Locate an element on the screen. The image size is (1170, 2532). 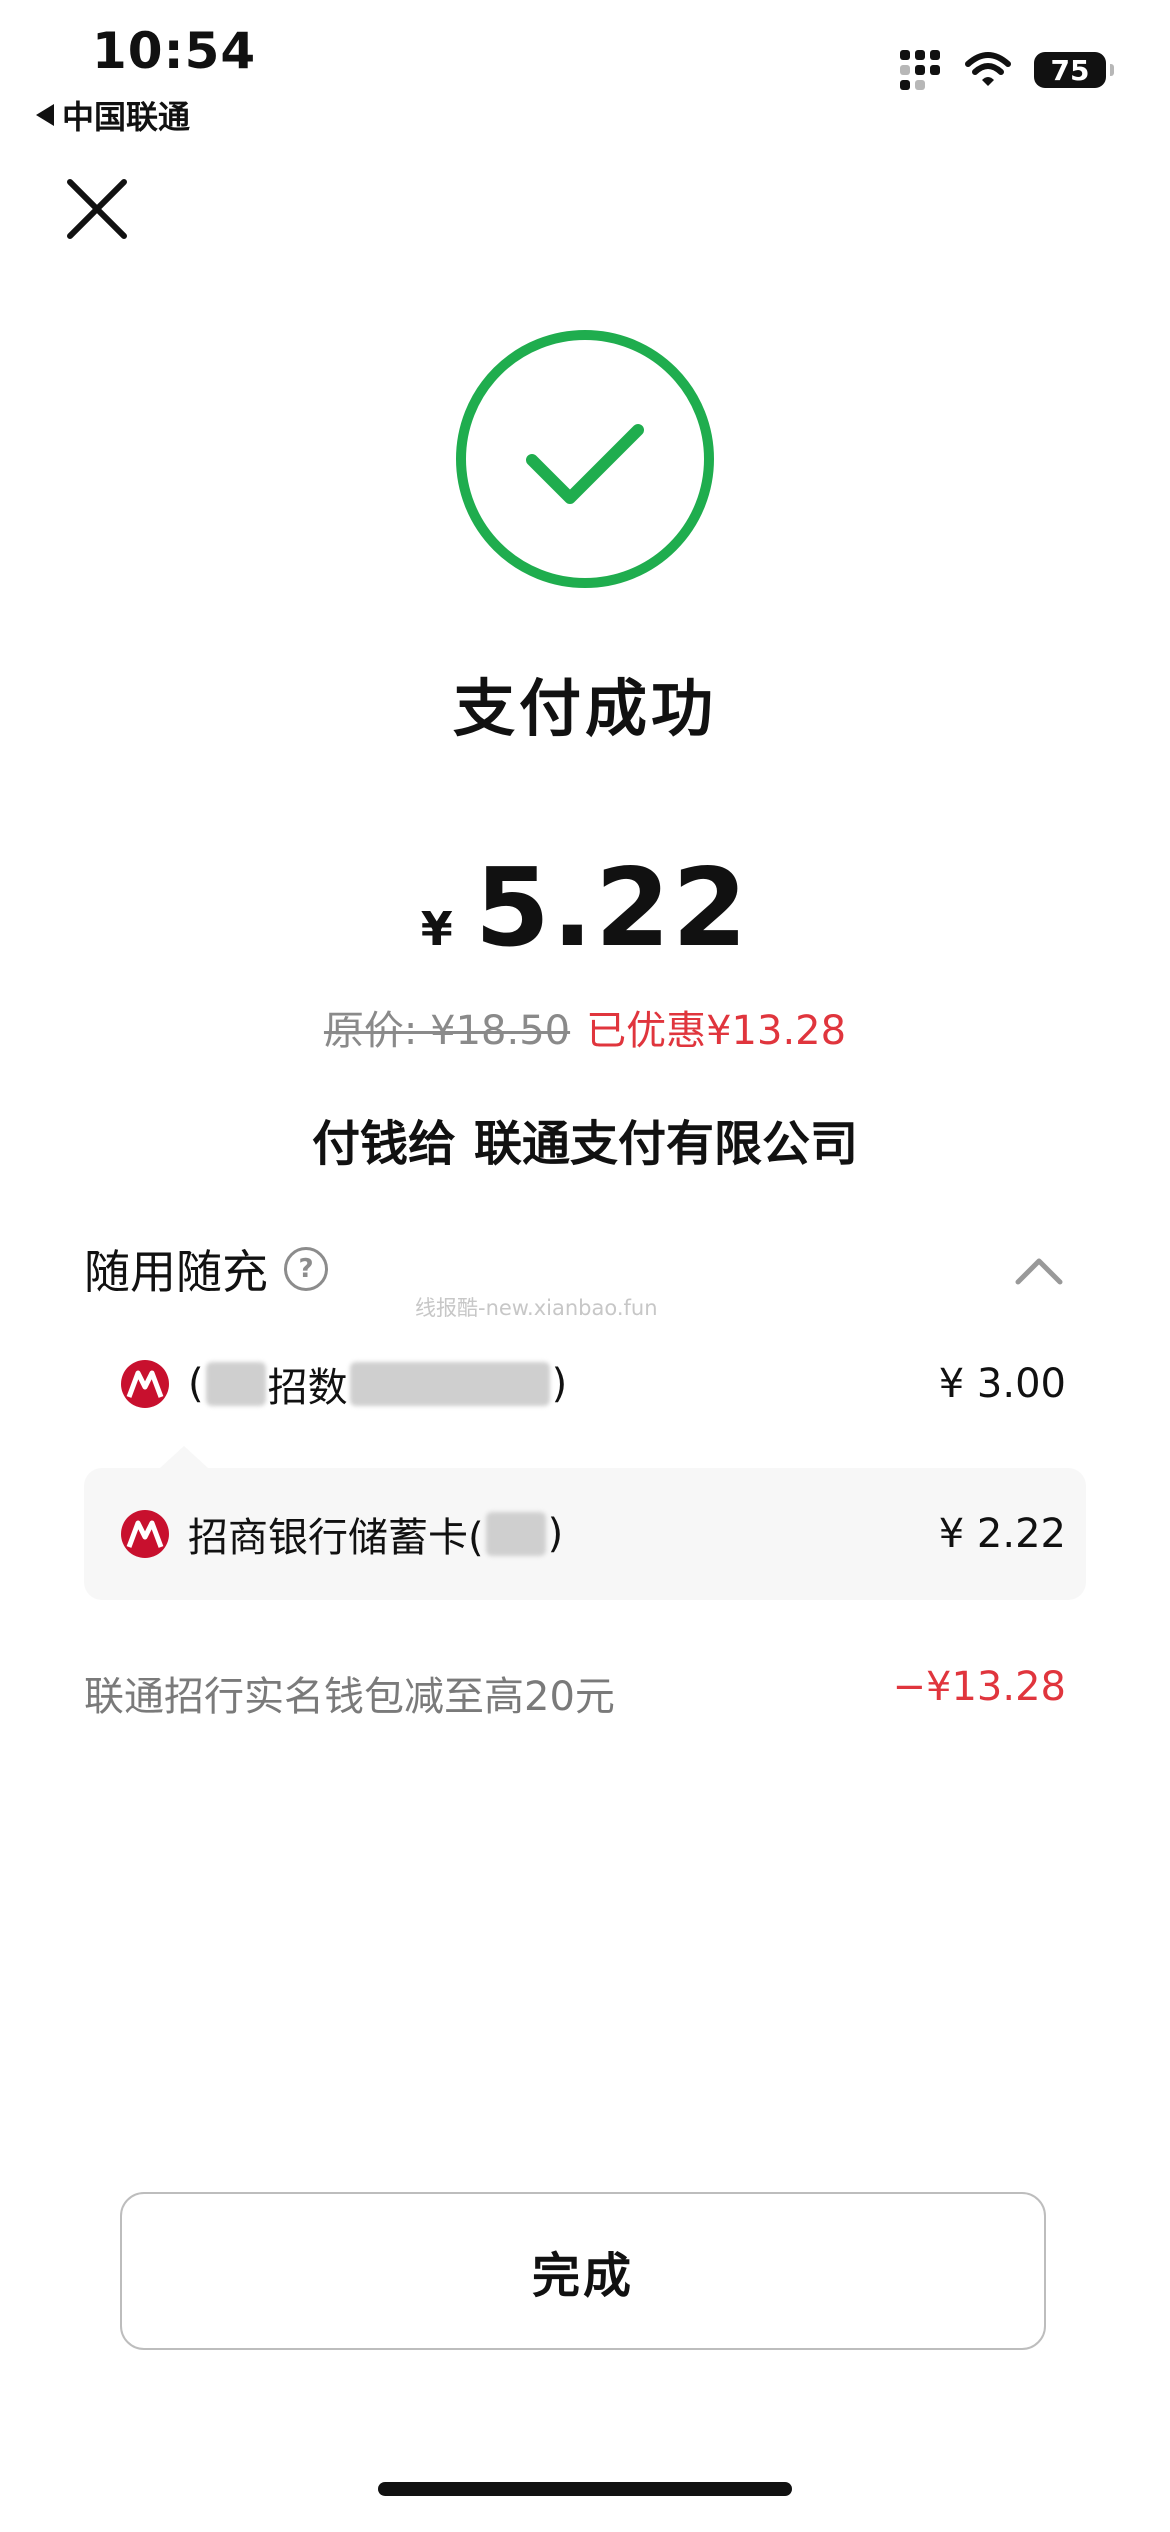
payee-name: 联通支付有限公司 is located at coordinates (666, 1144).